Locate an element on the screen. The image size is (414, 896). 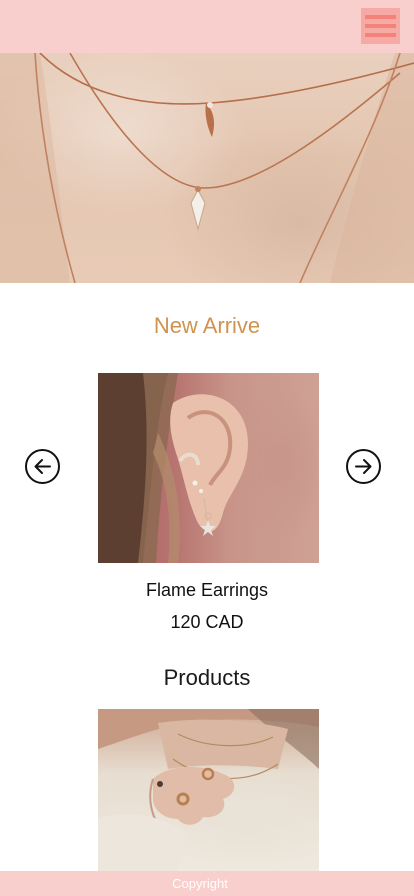
ear-illustration is located at coordinates (173, 468).